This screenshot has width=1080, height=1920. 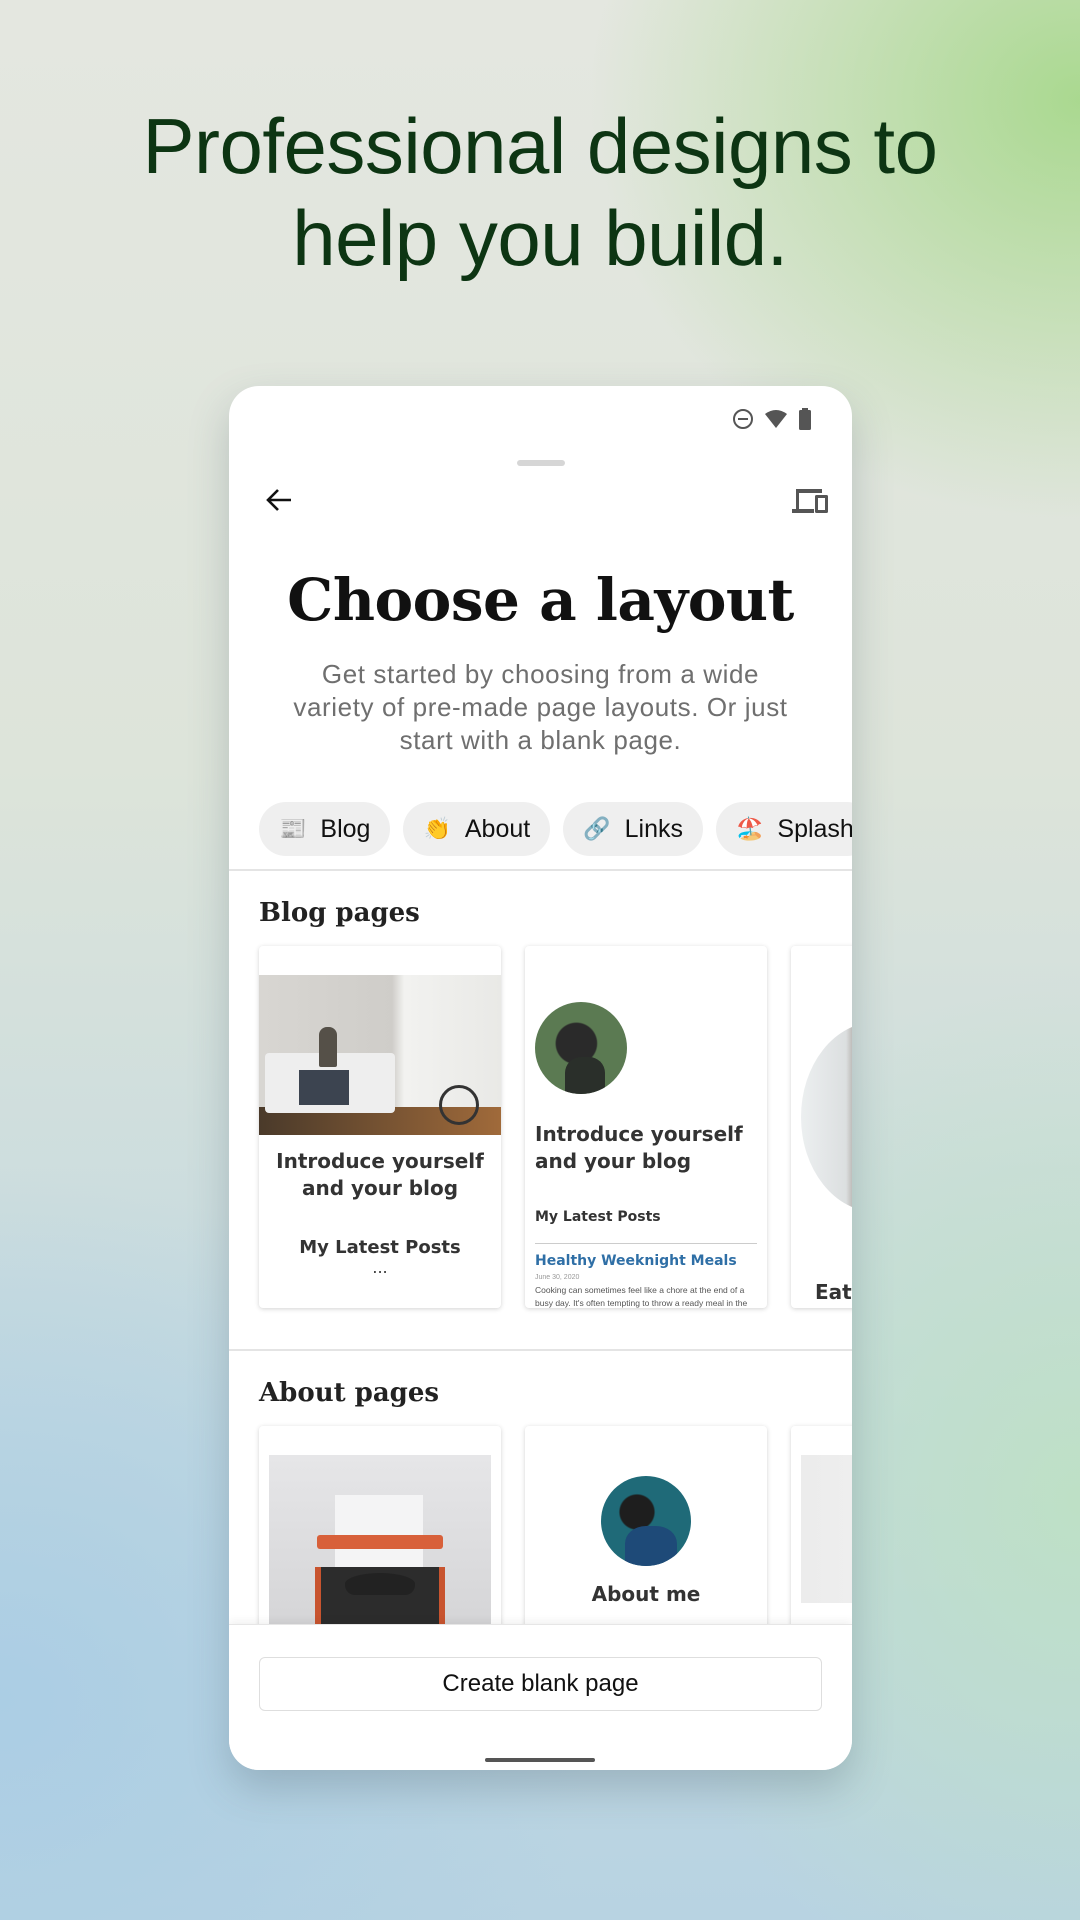 I want to click on bw-photo, so click(x=826, y=1529).